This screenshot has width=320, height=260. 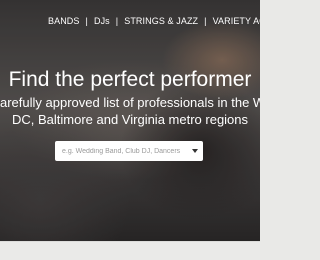 What do you see at coordinates (130, 241) in the screenshot?
I see `divider` at bounding box center [130, 241].